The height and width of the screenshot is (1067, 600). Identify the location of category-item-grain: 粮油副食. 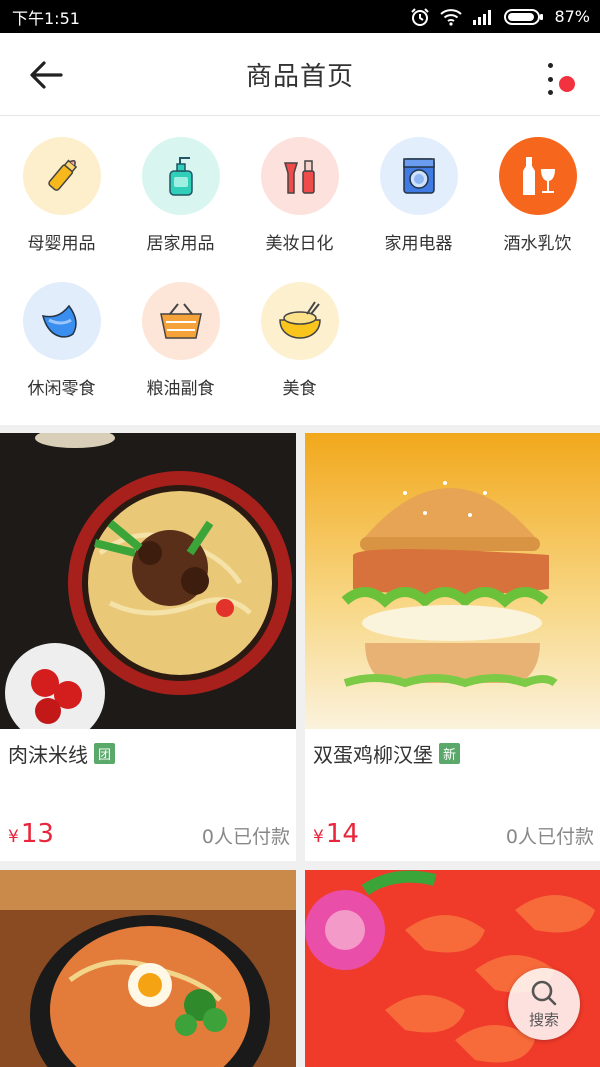
(180, 354).